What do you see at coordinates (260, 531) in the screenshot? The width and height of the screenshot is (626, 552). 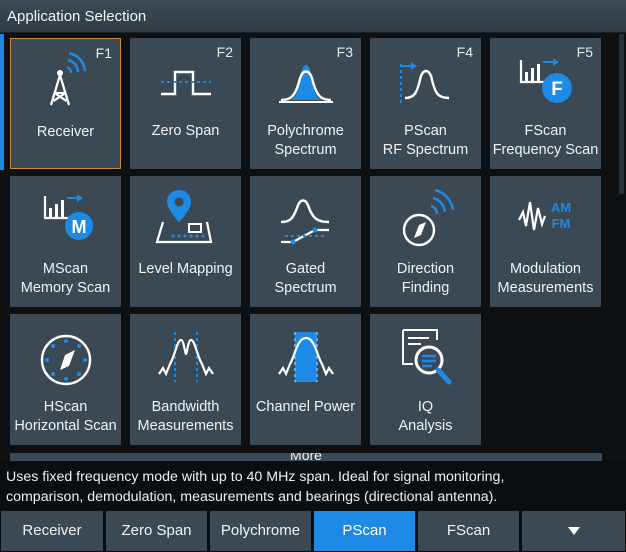 I see `tab-polychrome: Polychrome` at bounding box center [260, 531].